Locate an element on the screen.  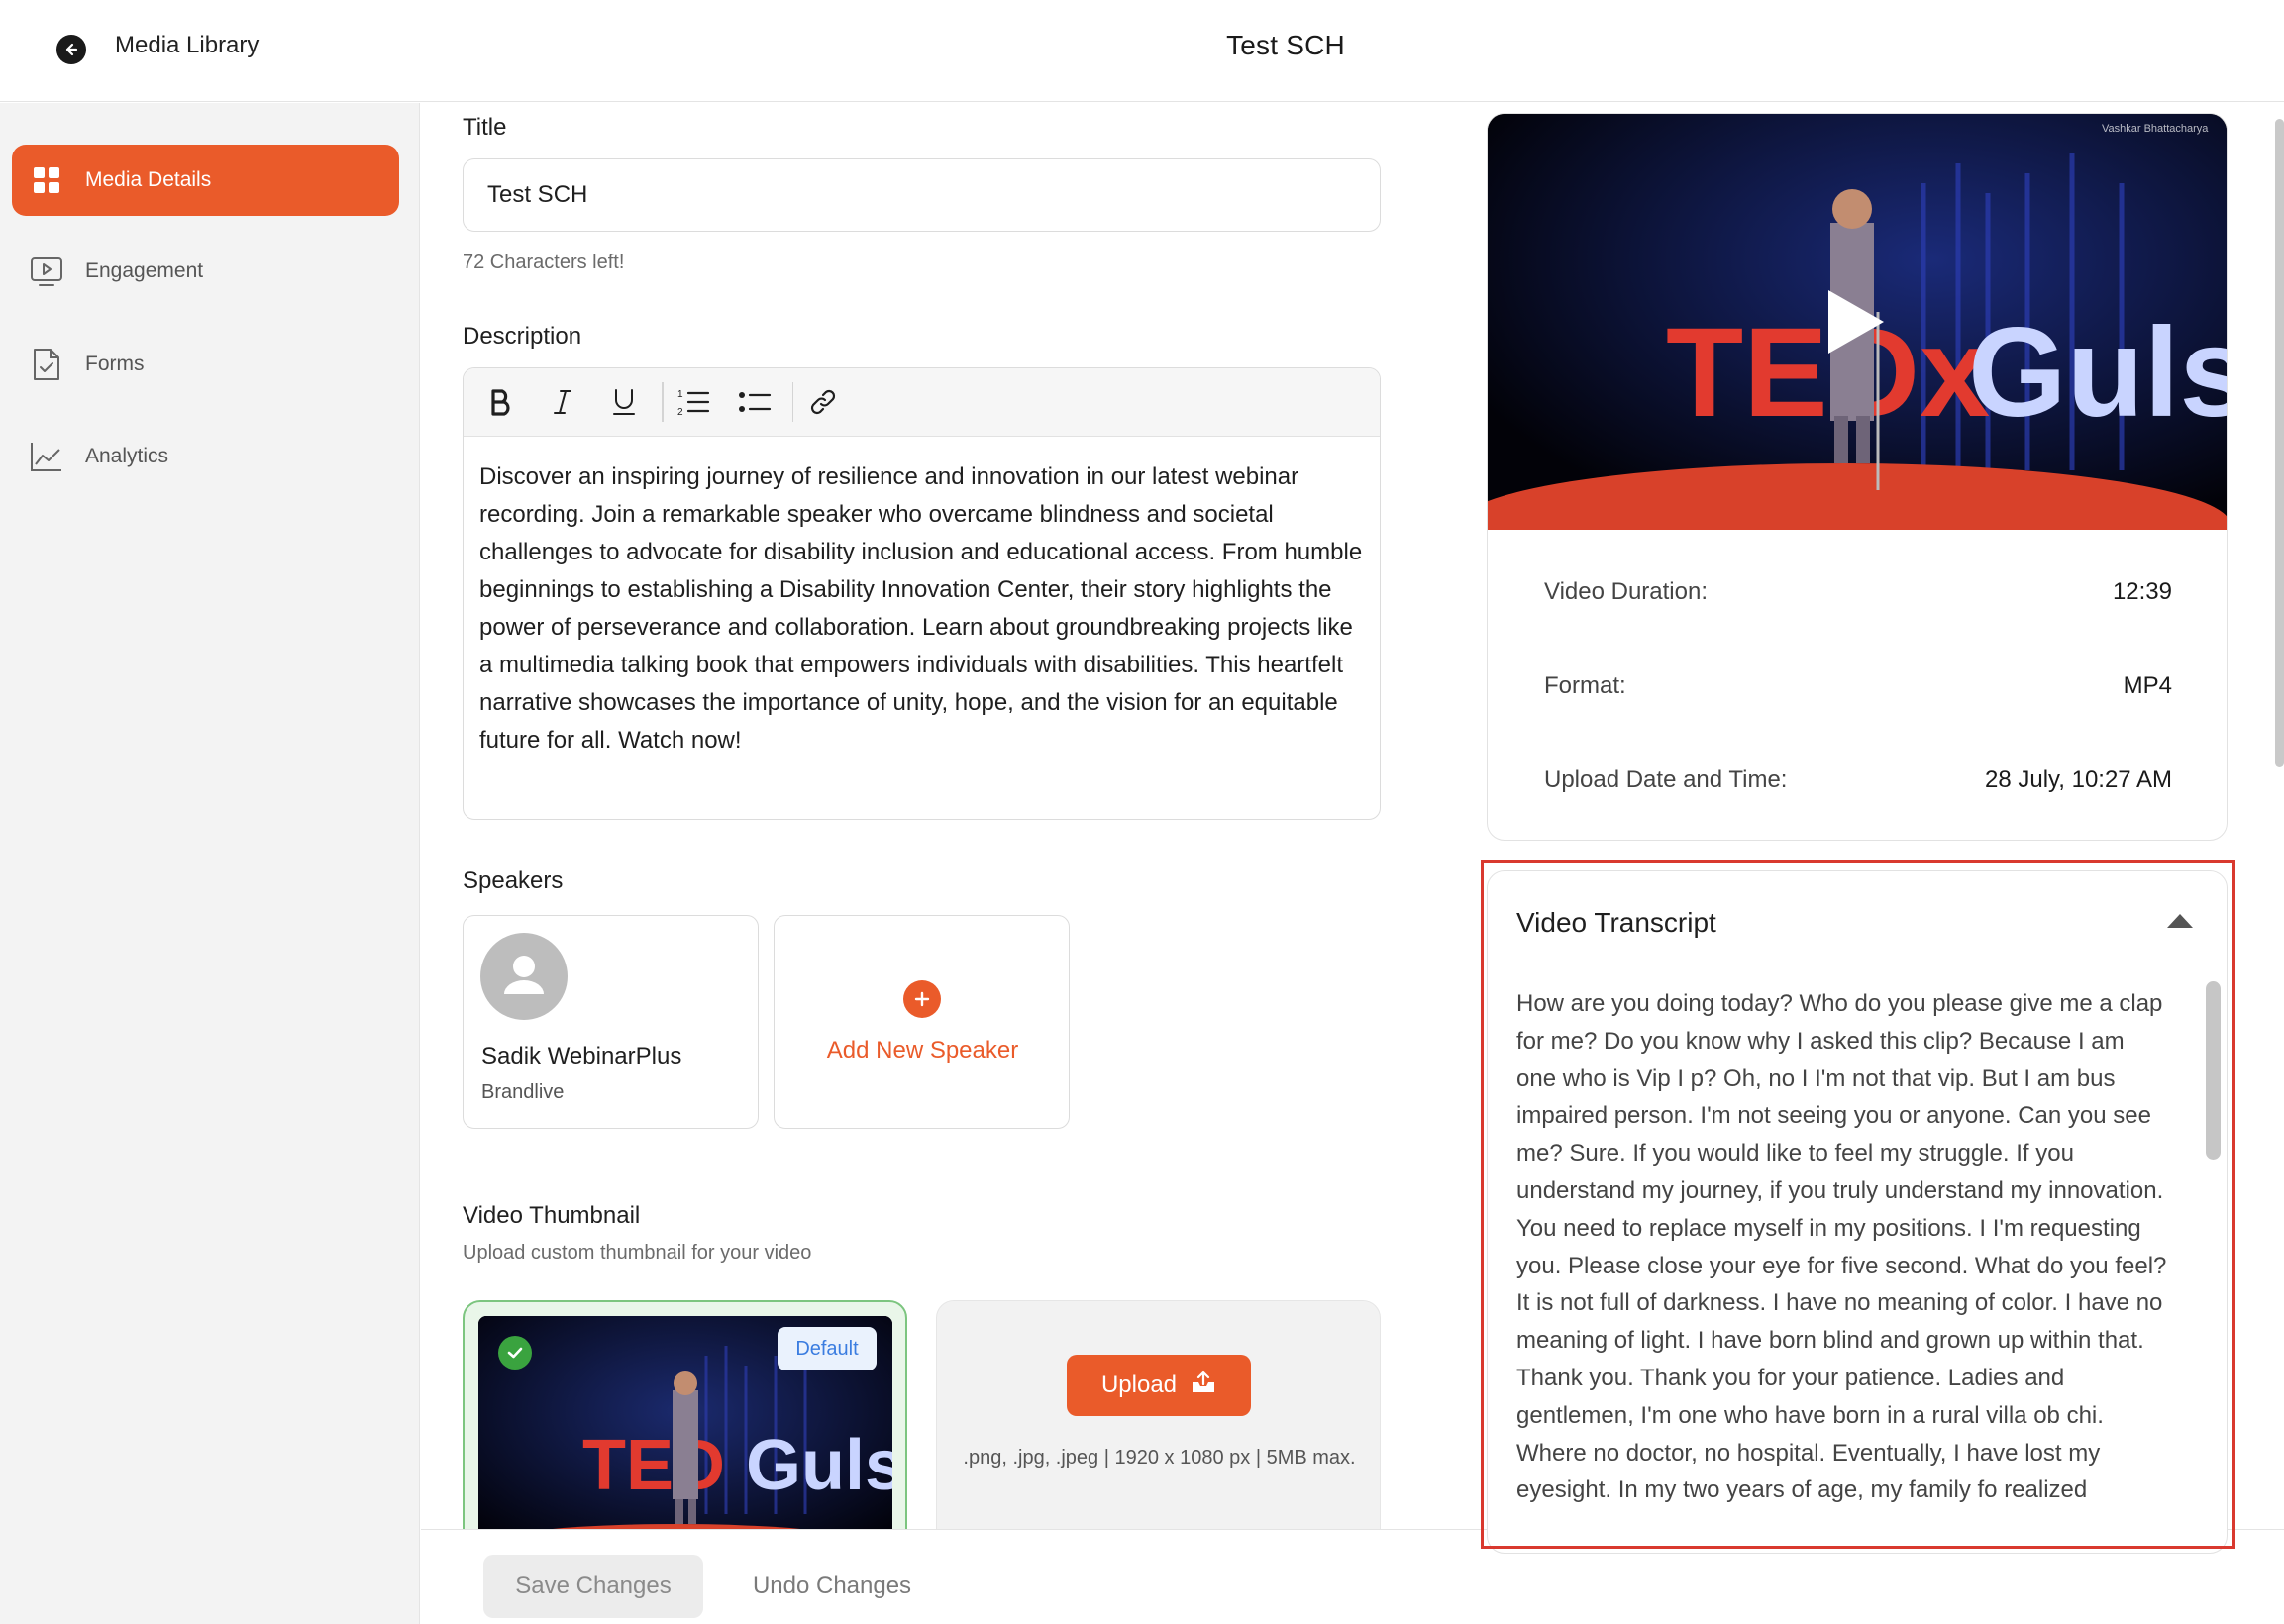
video-player: TEDx Gulsh Vashkar Bhattacharya is located at coordinates (1858, 322).